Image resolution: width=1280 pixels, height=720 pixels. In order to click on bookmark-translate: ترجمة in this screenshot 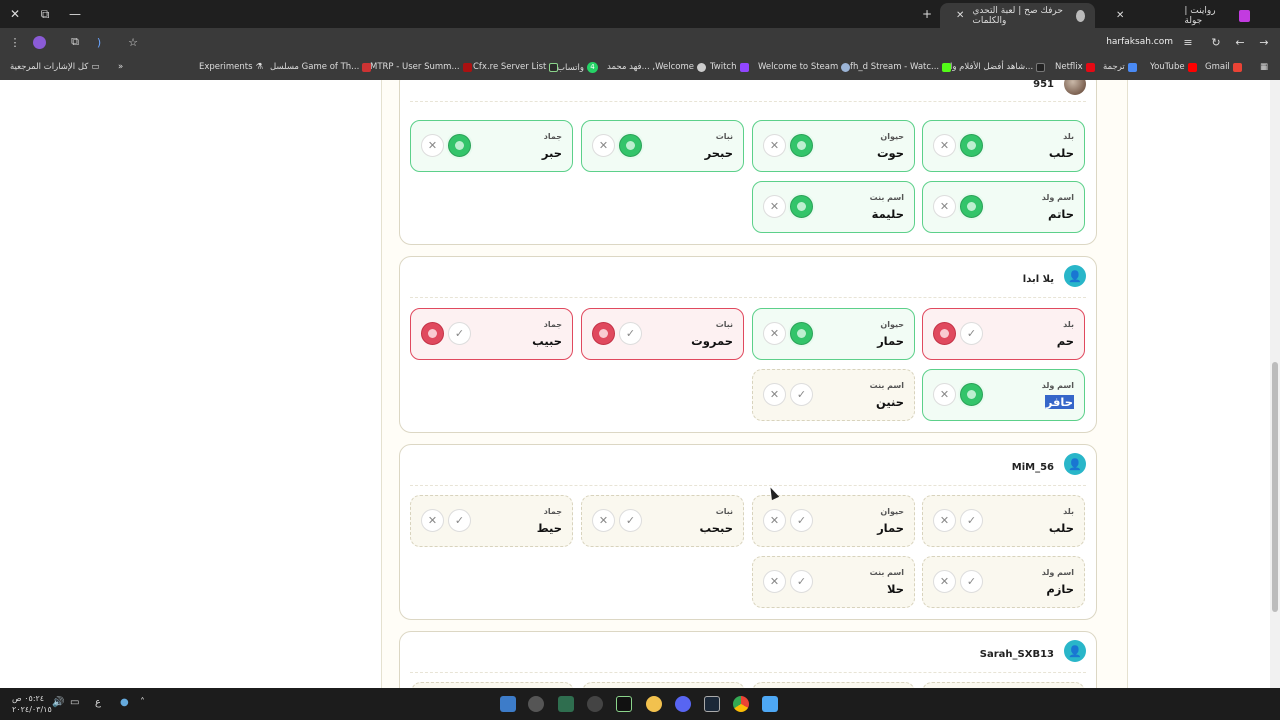, I will do `click(1120, 67)`.